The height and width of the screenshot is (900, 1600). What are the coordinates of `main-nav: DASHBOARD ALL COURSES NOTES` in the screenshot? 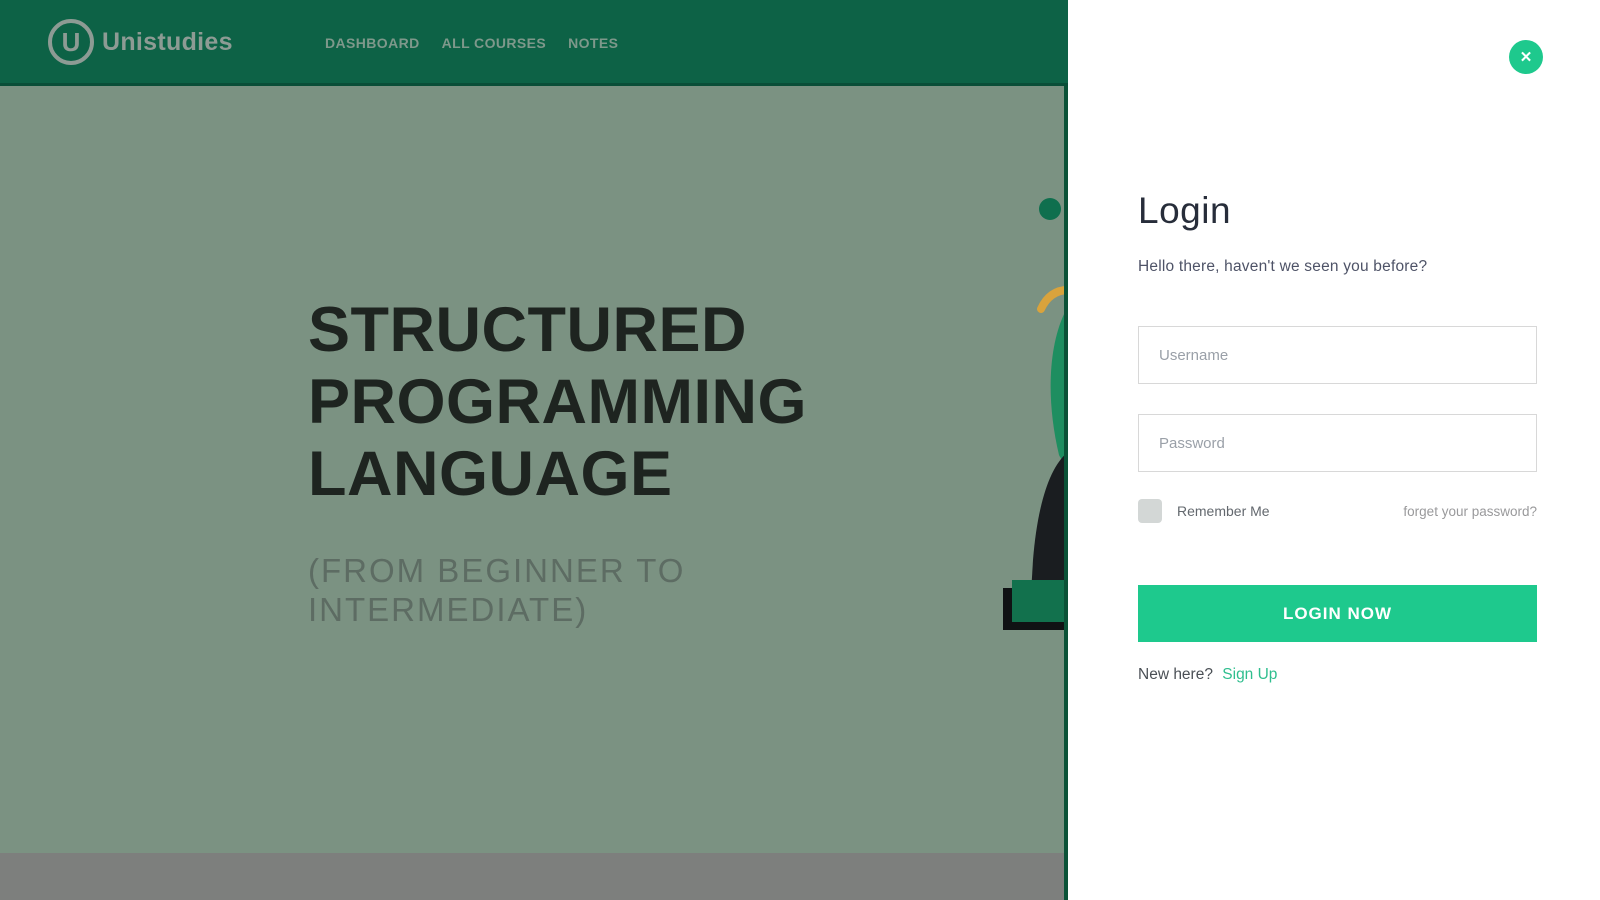 It's located at (471, 43).